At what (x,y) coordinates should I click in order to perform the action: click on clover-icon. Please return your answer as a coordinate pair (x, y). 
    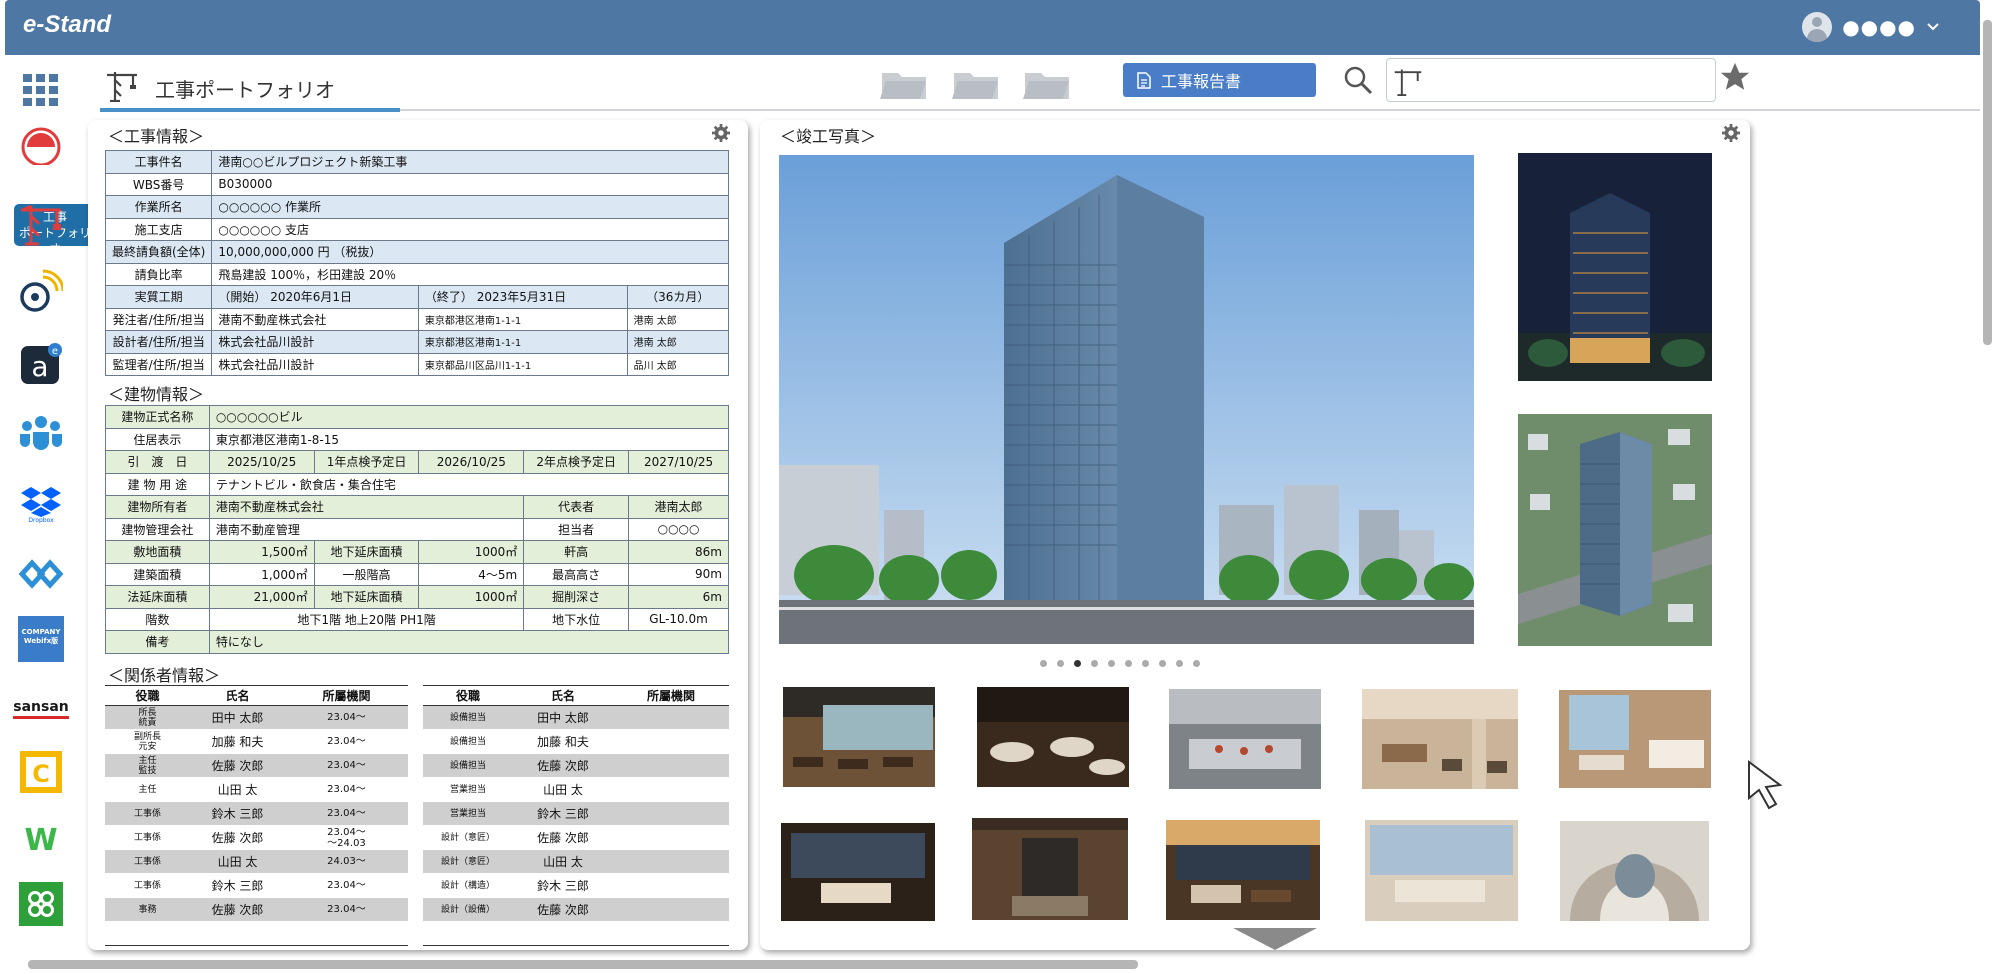
    Looking at the image, I should click on (41, 904).